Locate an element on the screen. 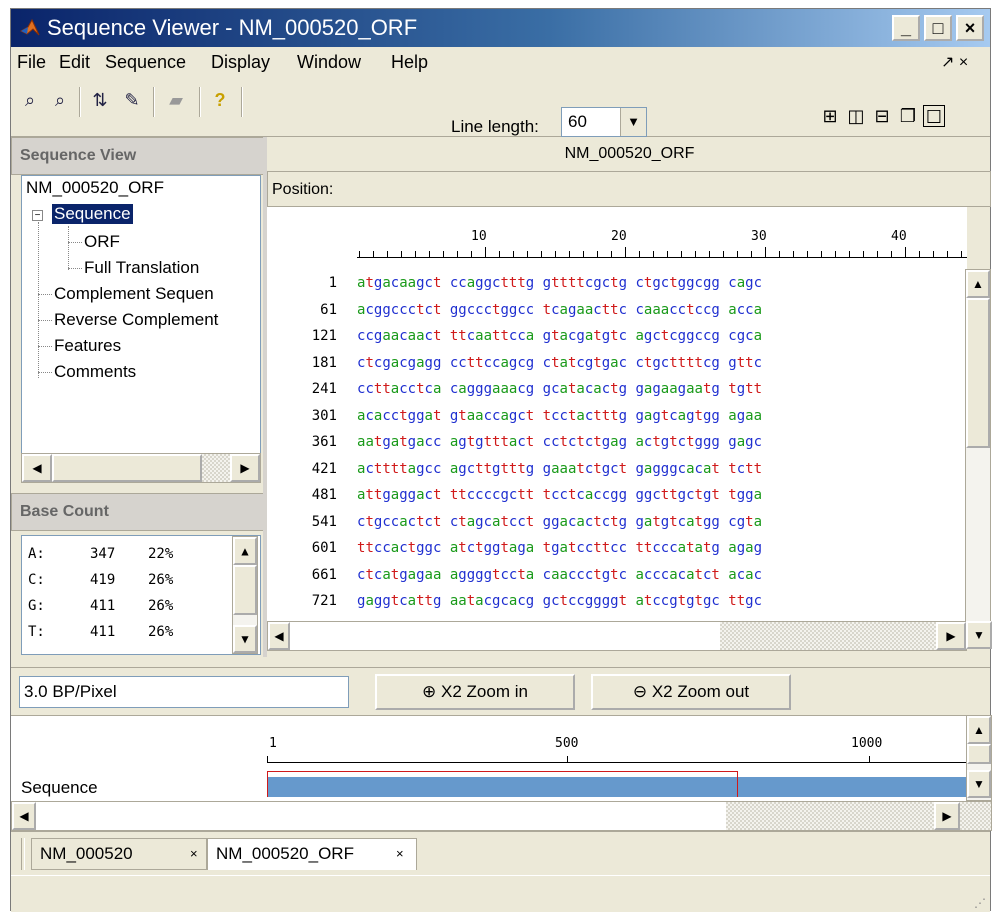 The width and height of the screenshot is (995, 913). sequence-horizontal-scrollbar: ◀ ▶ is located at coordinates (617, 636).